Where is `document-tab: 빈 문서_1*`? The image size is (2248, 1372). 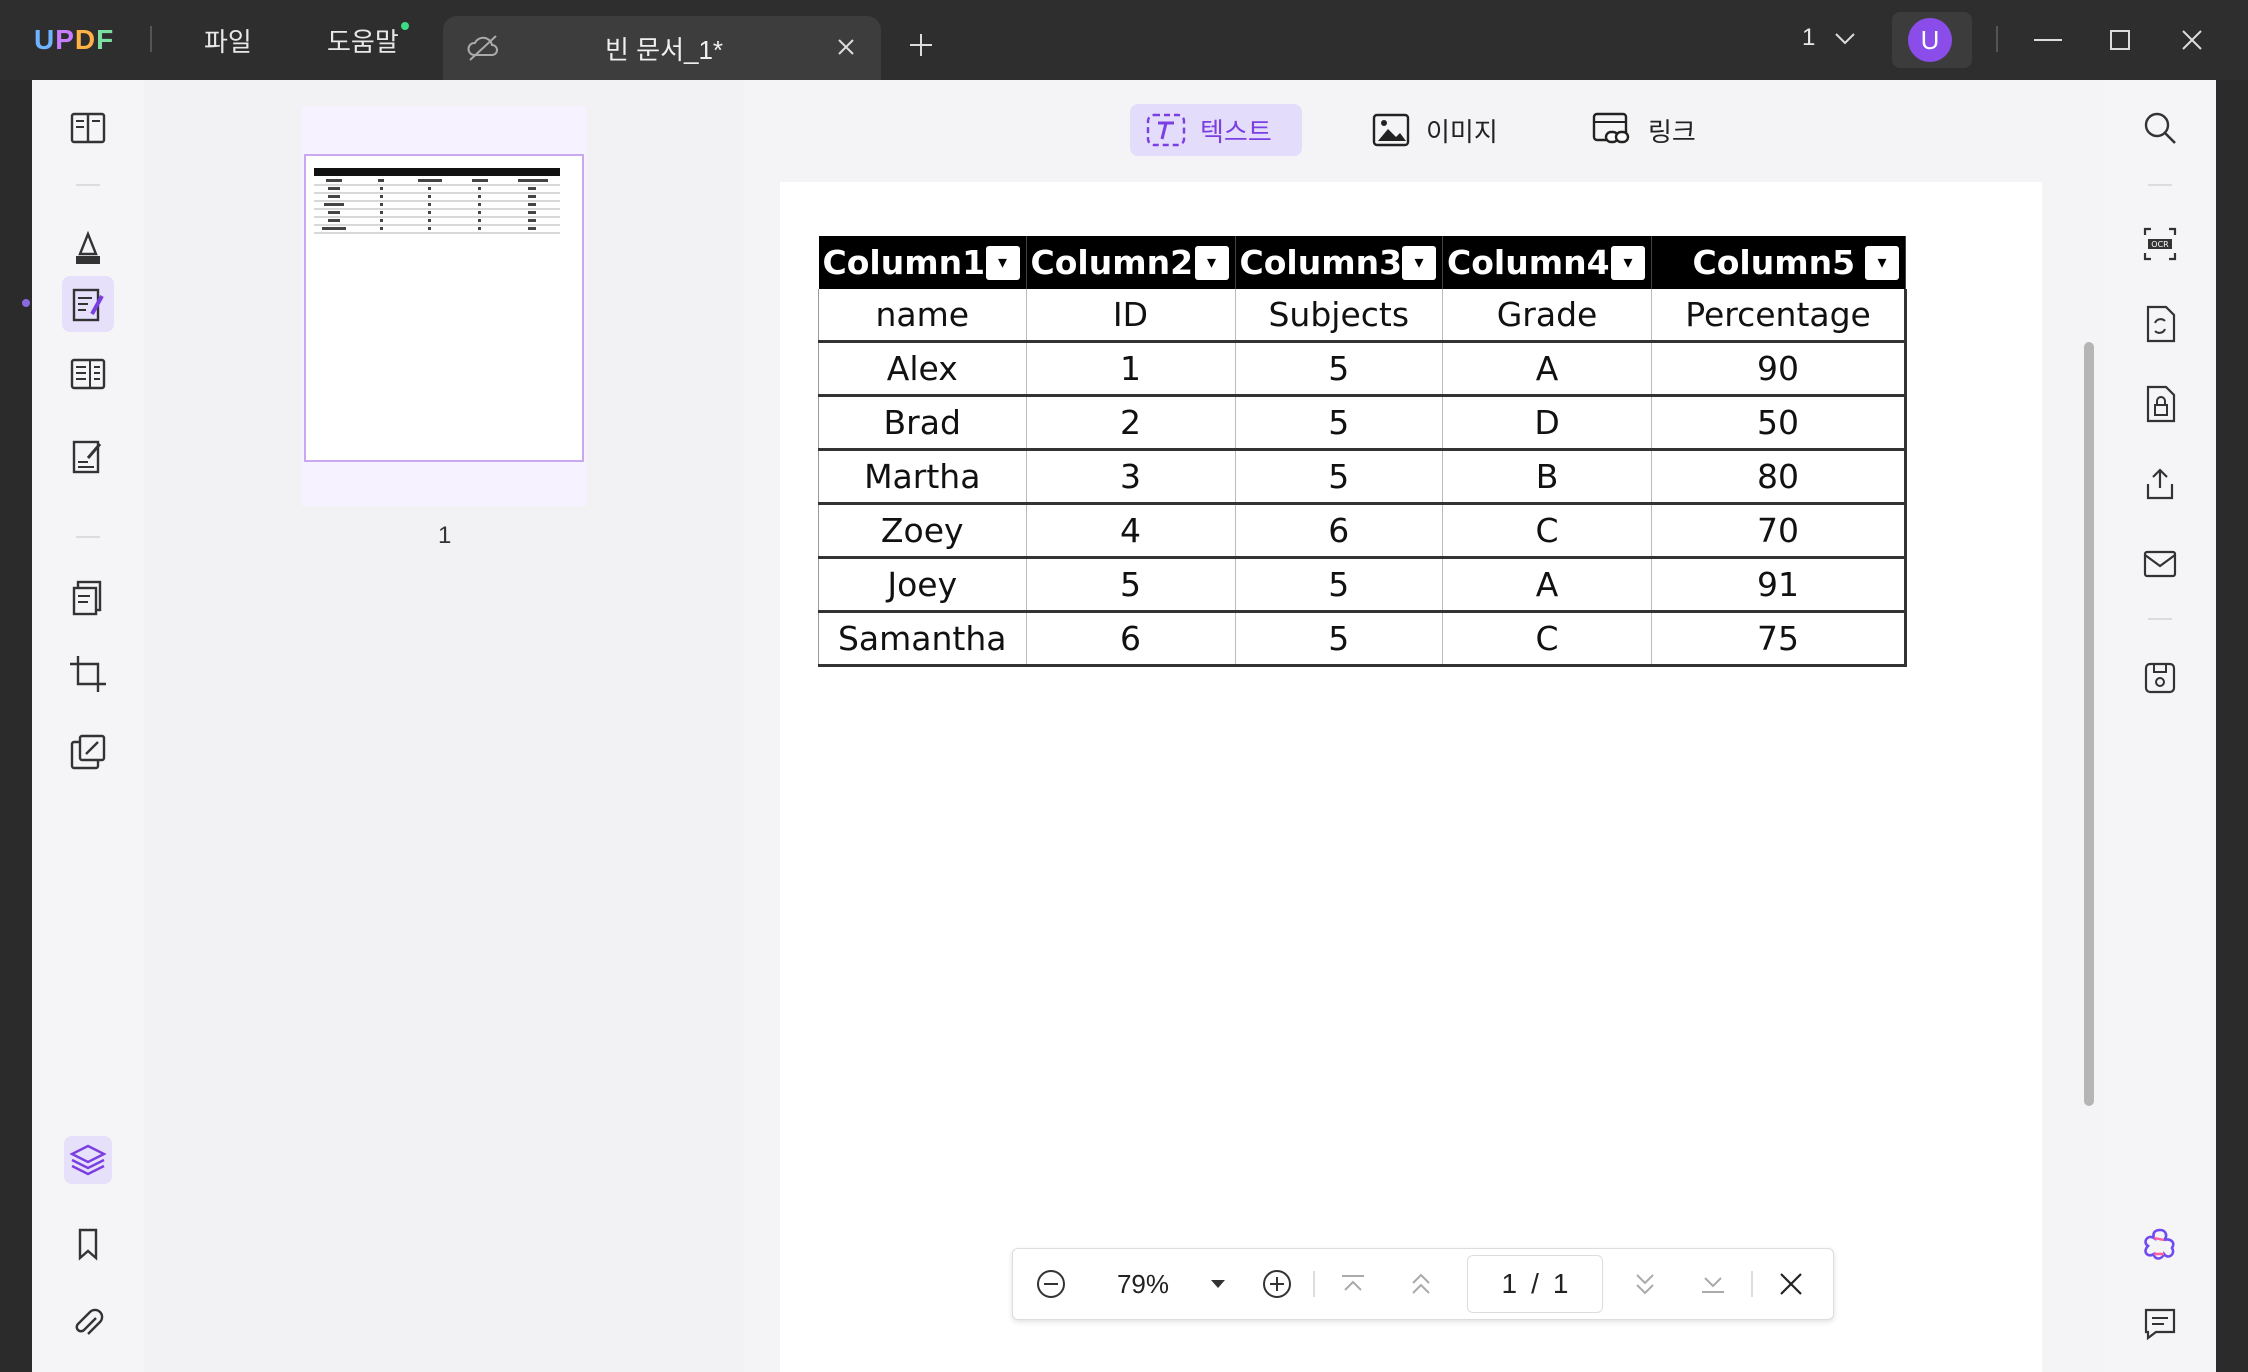 document-tab: 빈 문서_1* is located at coordinates (662, 48).